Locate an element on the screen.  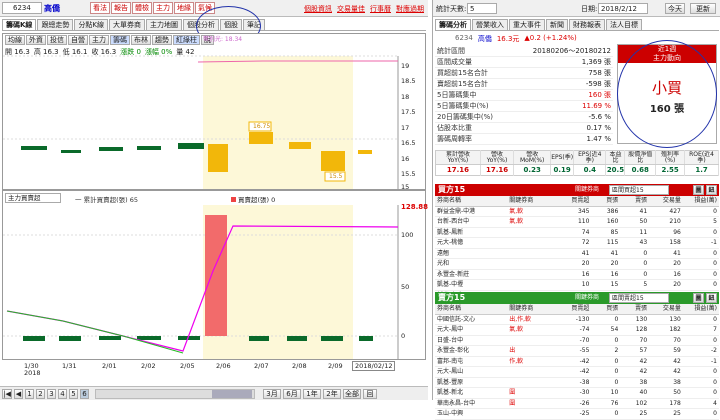
days-select: 5 is located at coordinates (482, 8).